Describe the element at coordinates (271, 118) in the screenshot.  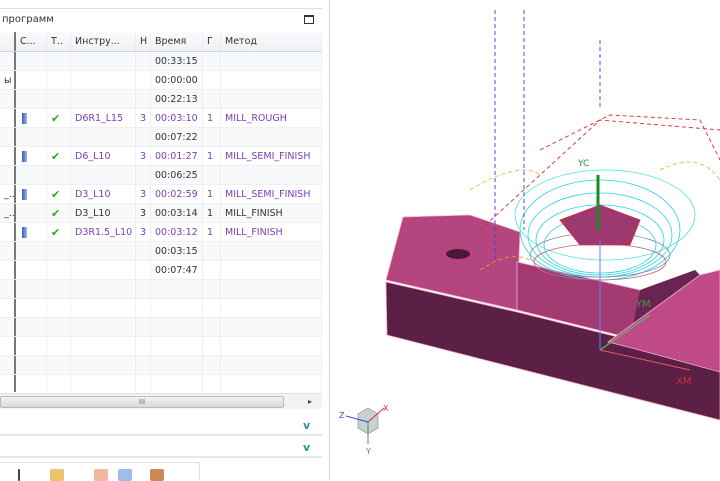
I see `method-cell: MILL_ROUGH` at that location.